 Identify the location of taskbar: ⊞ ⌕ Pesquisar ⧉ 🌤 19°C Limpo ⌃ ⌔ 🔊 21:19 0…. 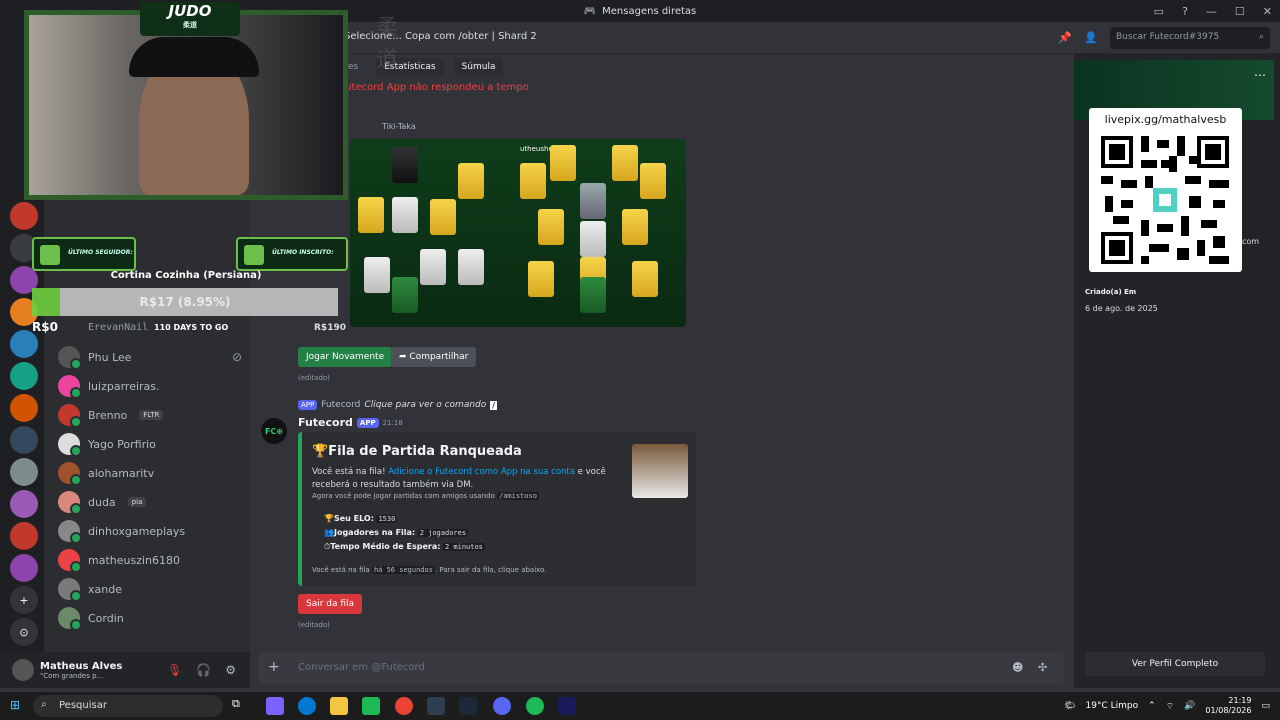
(640, 706).